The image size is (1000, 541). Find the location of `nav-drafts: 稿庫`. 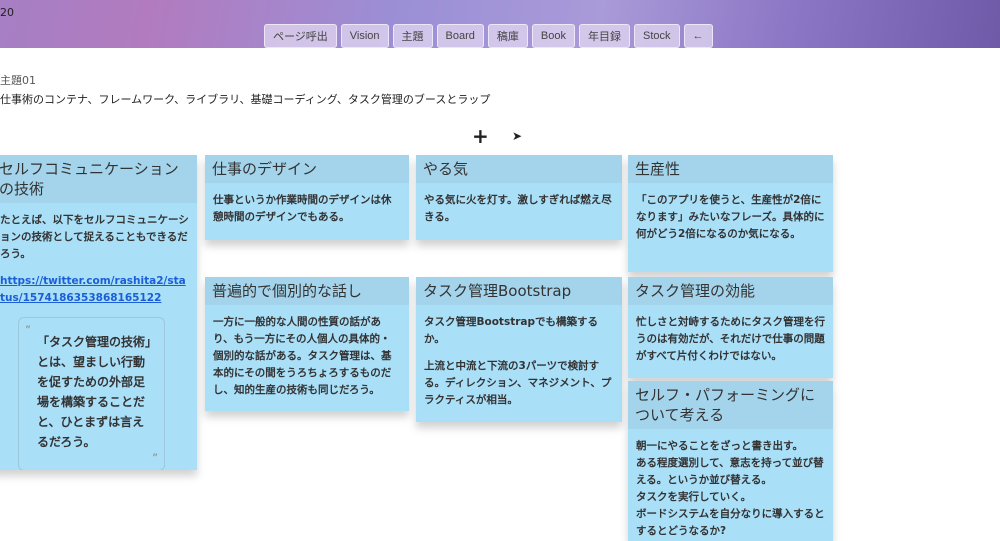

nav-drafts: 稿庫 is located at coordinates (507, 36).